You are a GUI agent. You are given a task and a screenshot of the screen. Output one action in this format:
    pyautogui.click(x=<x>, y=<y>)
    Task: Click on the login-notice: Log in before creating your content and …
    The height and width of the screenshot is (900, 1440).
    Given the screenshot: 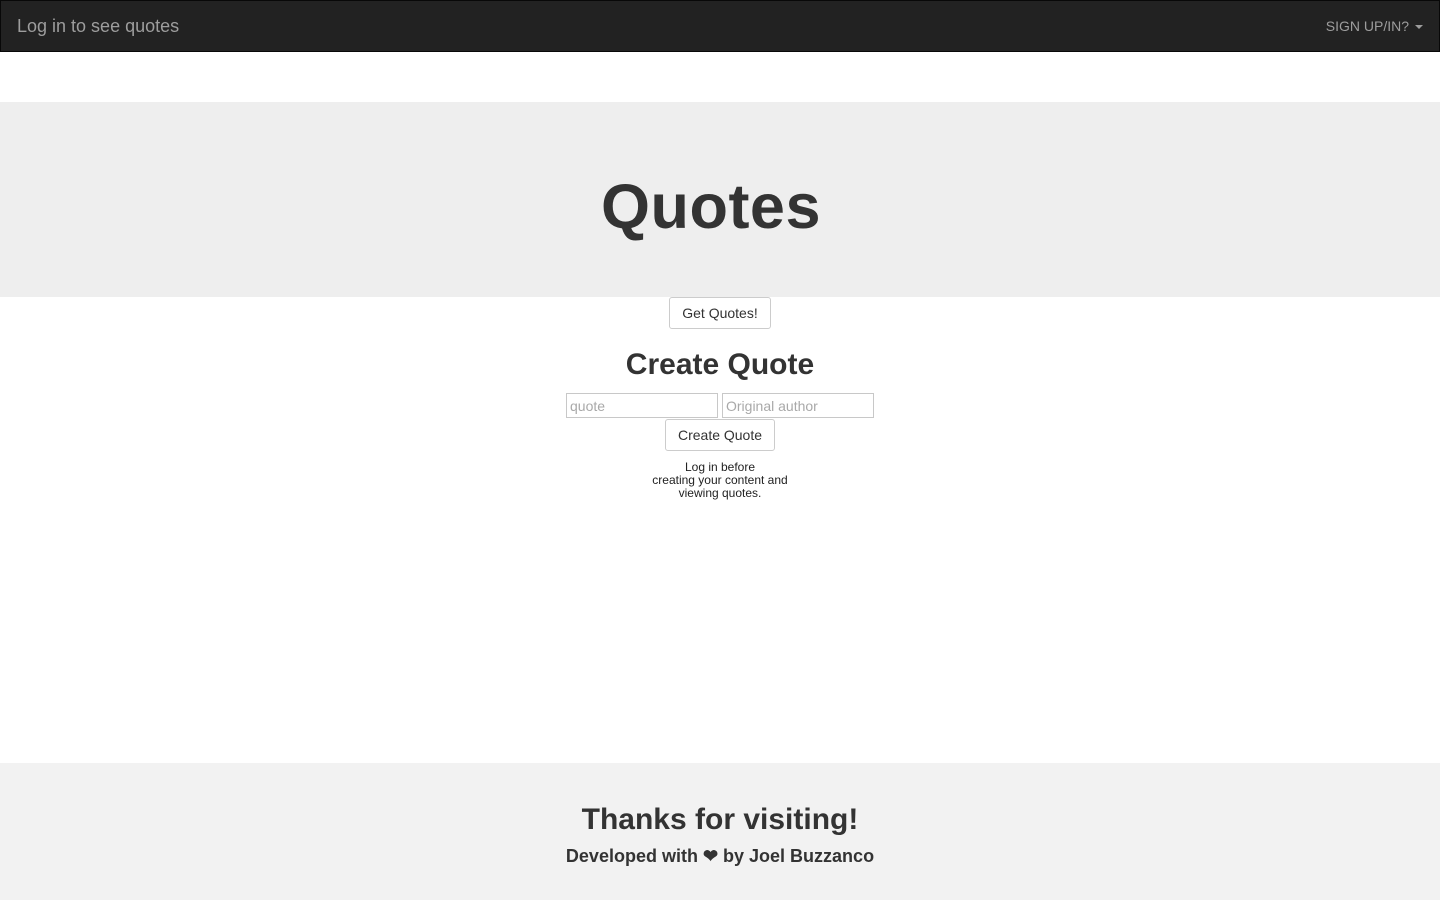 What is the action you would take?
    pyautogui.click(x=720, y=480)
    